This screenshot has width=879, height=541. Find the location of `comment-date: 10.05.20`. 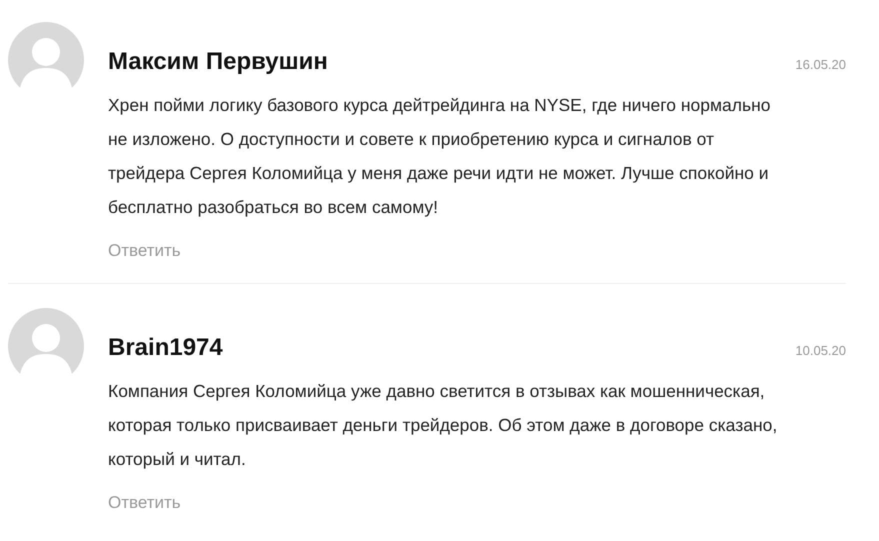

comment-date: 10.05.20 is located at coordinates (820, 350).